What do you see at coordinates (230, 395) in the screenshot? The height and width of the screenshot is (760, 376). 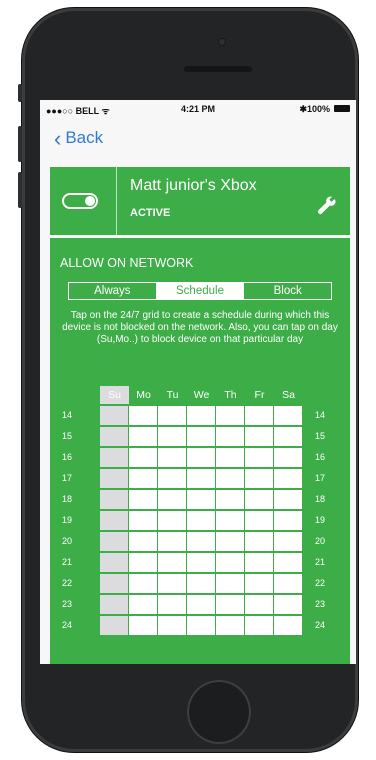 I see `day-th: Th` at bounding box center [230, 395].